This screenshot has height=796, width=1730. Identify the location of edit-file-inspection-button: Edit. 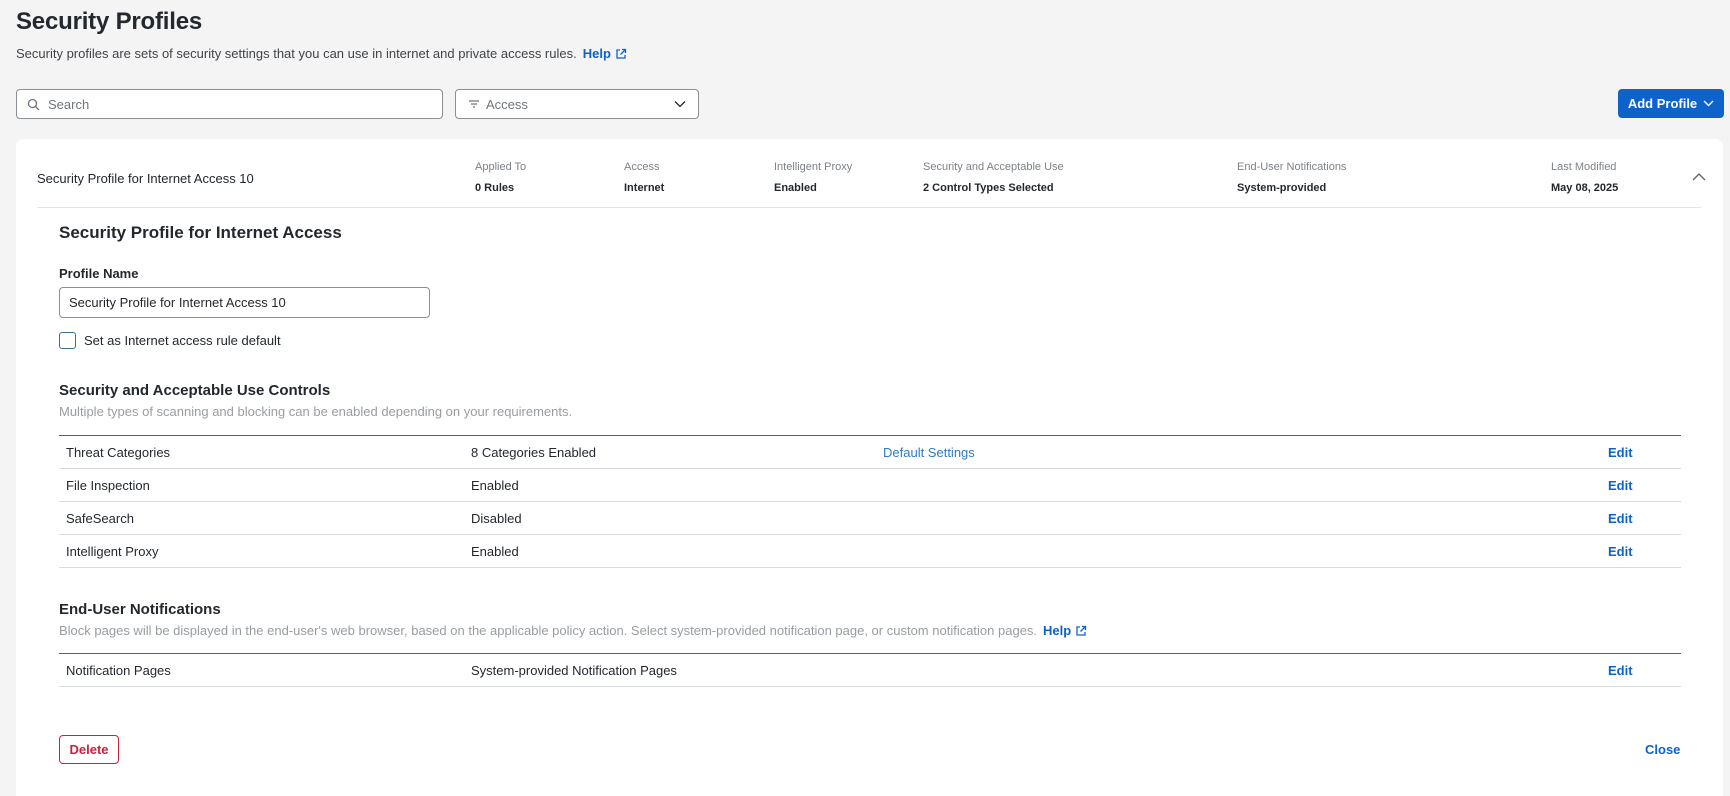
(1620, 485).